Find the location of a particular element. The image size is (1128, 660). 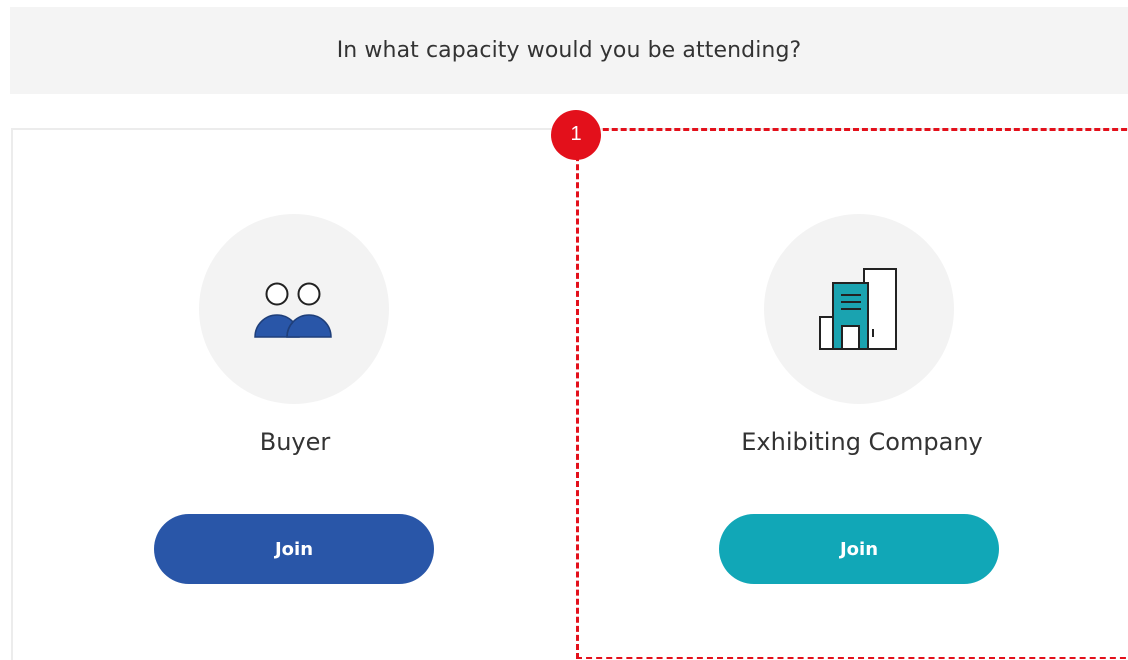

question-banner: In what capacity would you be attending? is located at coordinates (569, 50).